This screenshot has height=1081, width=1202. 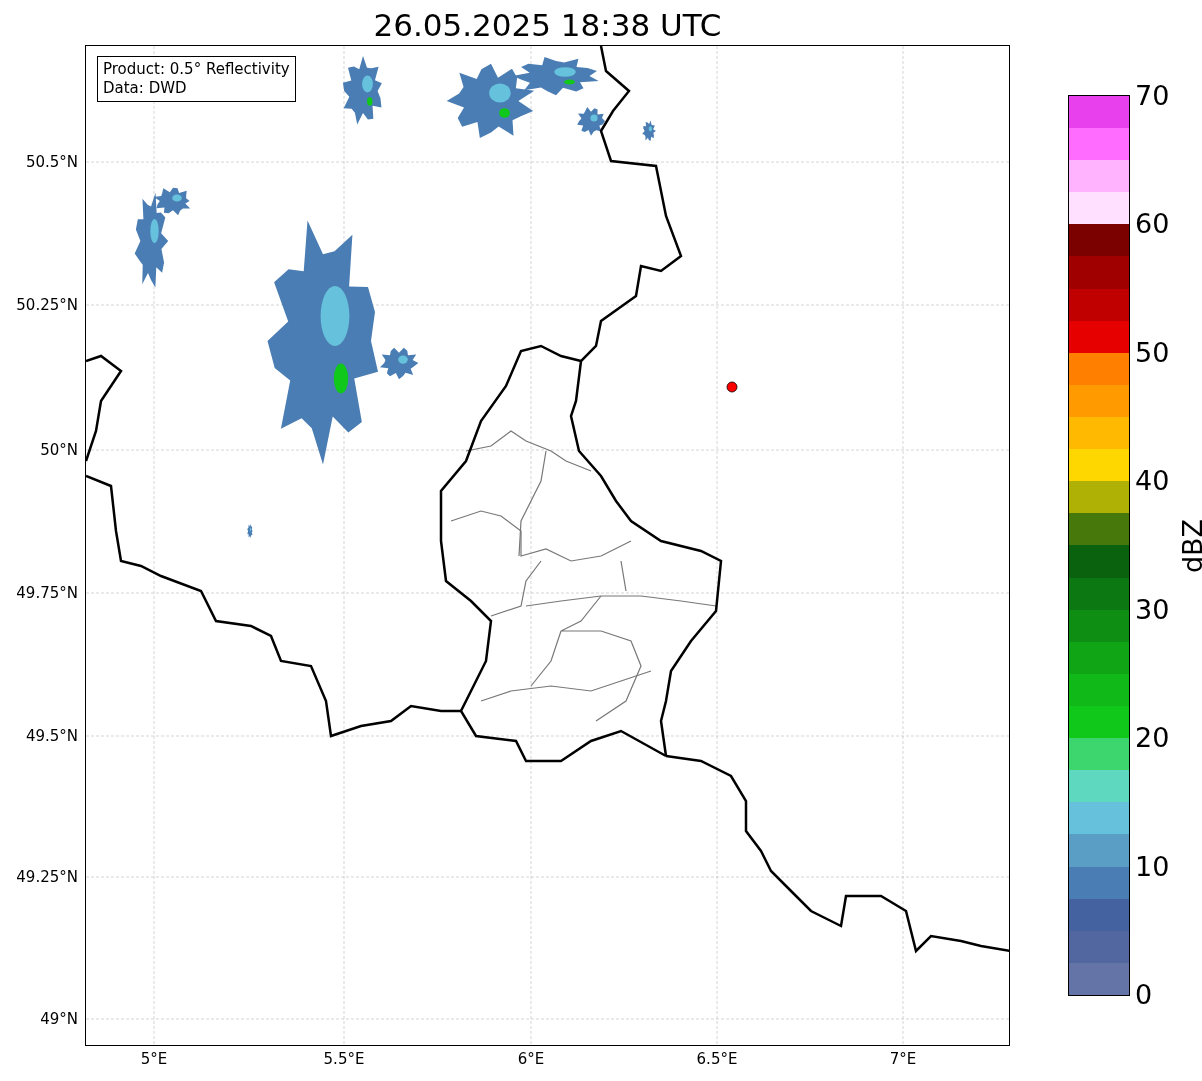 I want to click on longitude-label: 5°E, so click(x=154, y=1059).